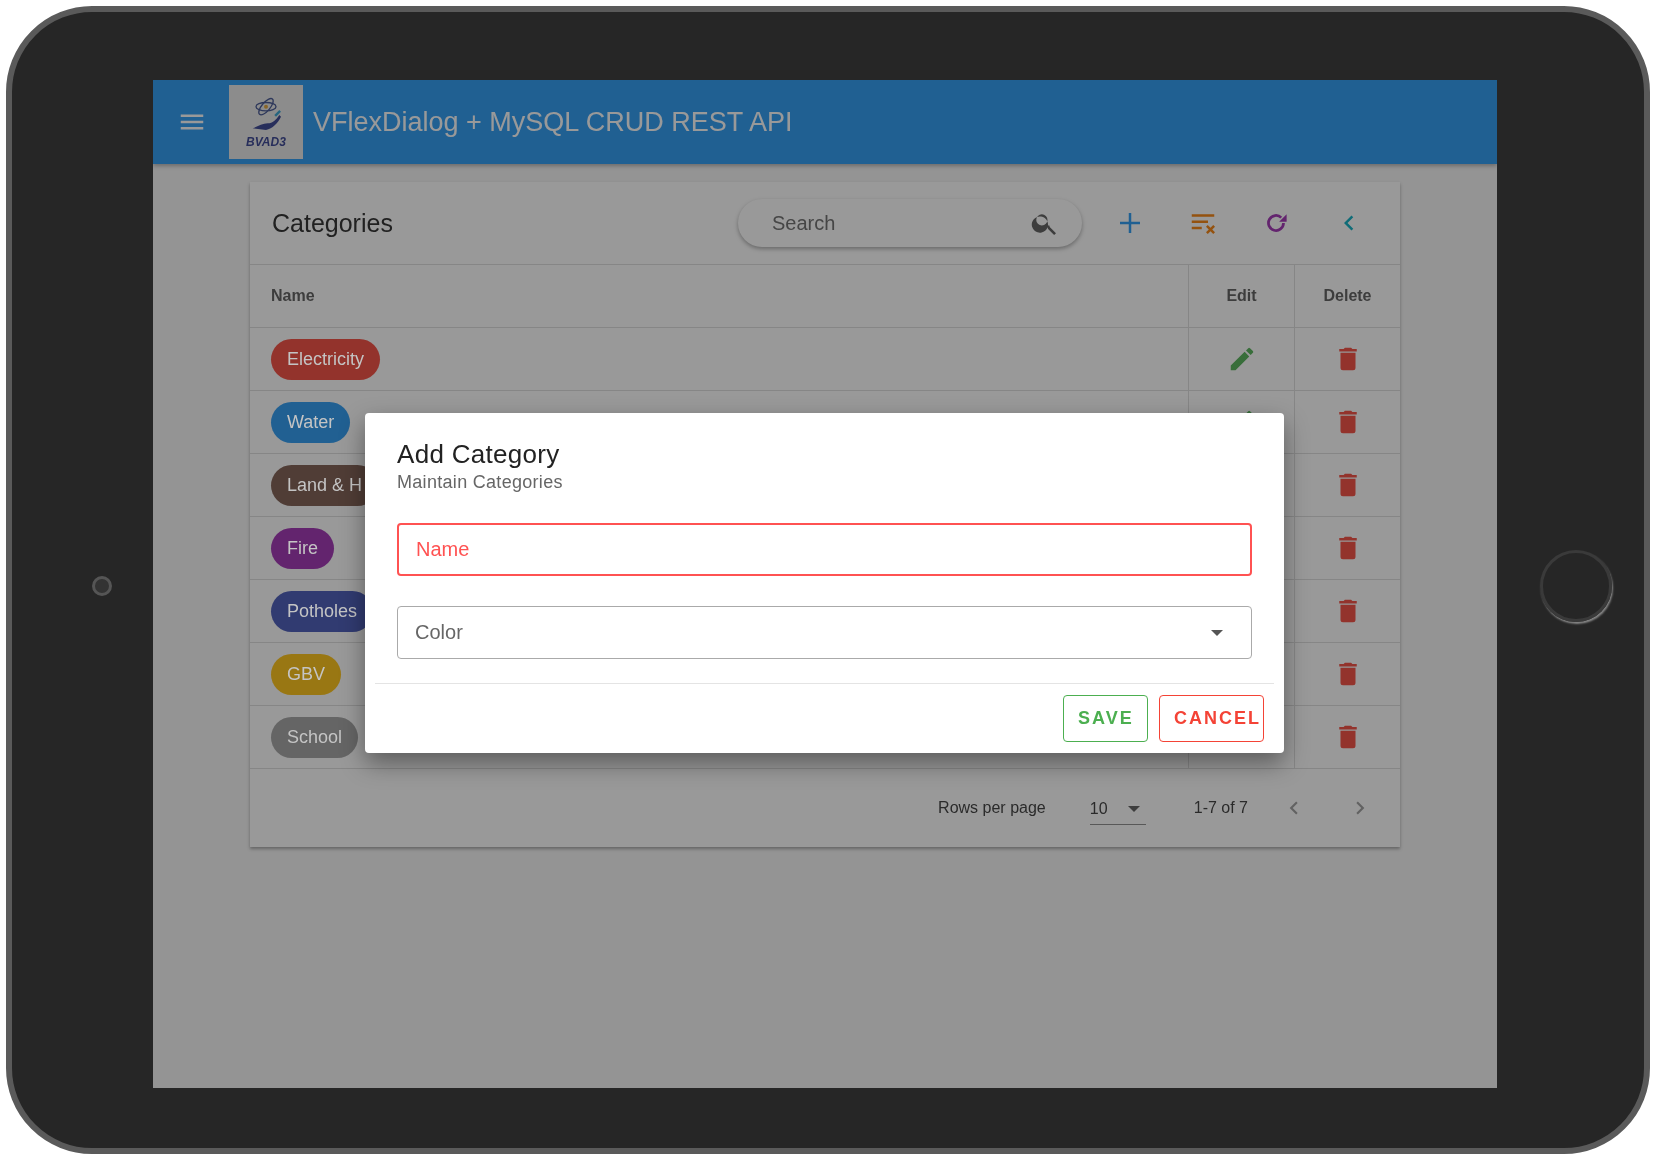  I want to click on column-header: Delete, so click(1347, 296).